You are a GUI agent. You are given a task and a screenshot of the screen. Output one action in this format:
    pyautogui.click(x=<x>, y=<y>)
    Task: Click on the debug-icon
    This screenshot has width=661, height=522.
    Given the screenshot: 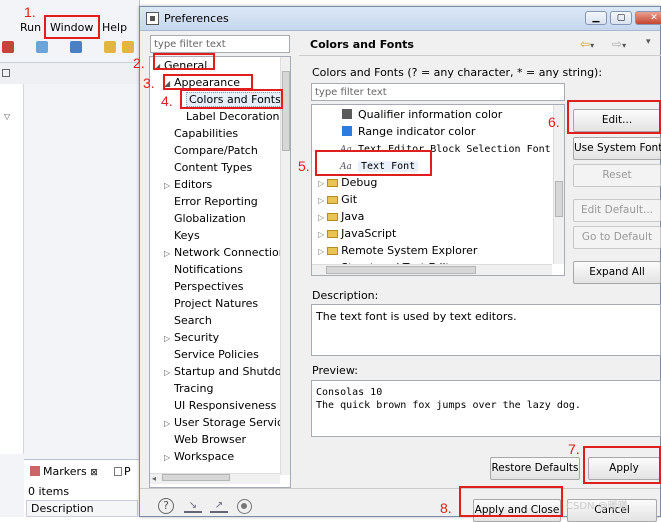 What is the action you would take?
    pyautogui.click(x=8, y=47)
    